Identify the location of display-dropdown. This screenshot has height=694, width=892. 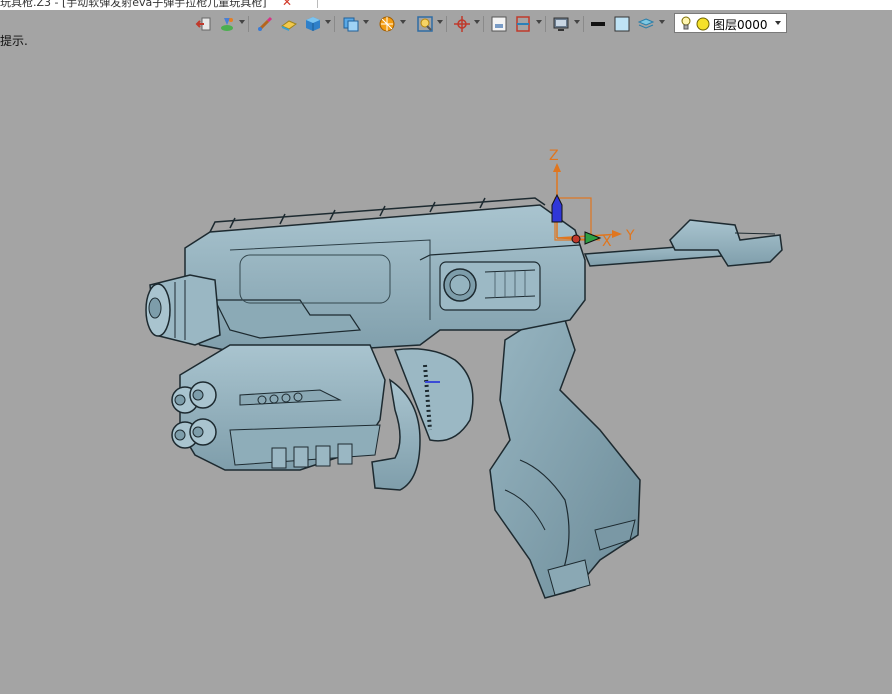
(577, 22).